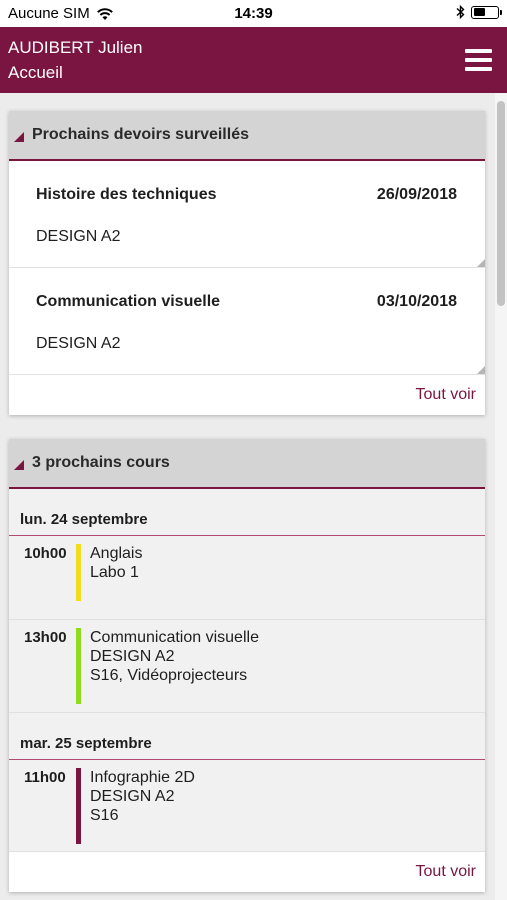 The height and width of the screenshot is (900, 507). I want to click on day-header: lun. 24 septembre, so click(247, 512).